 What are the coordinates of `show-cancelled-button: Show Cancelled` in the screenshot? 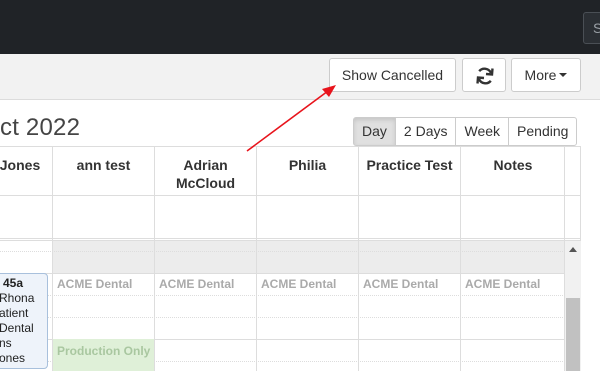 It's located at (392, 75).